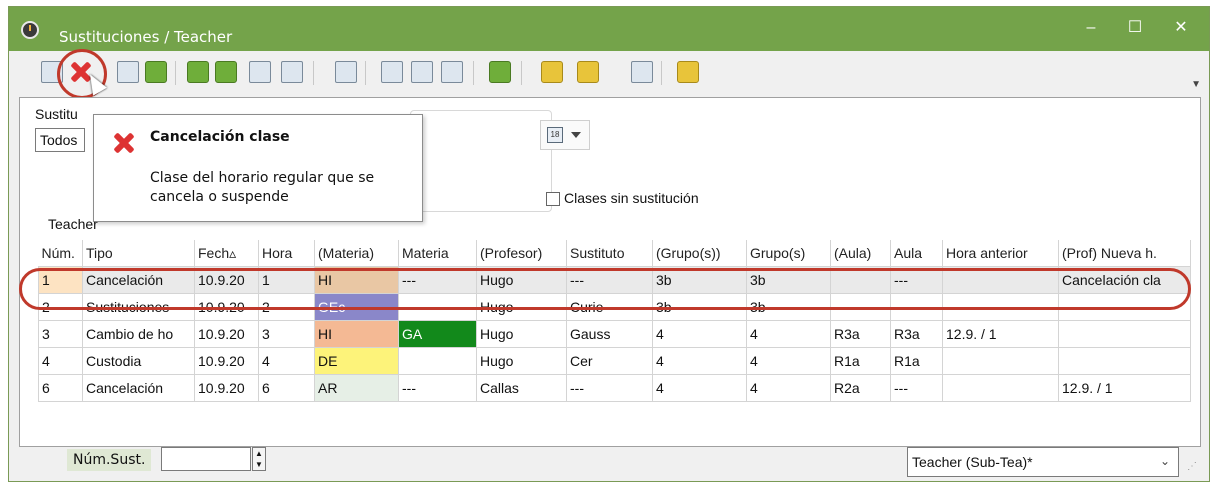 Image resolution: width=1218 pixels, height=486 pixels. Describe the element at coordinates (860, 253) in the screenshot. I see `col-header: (Aula)` at that location.